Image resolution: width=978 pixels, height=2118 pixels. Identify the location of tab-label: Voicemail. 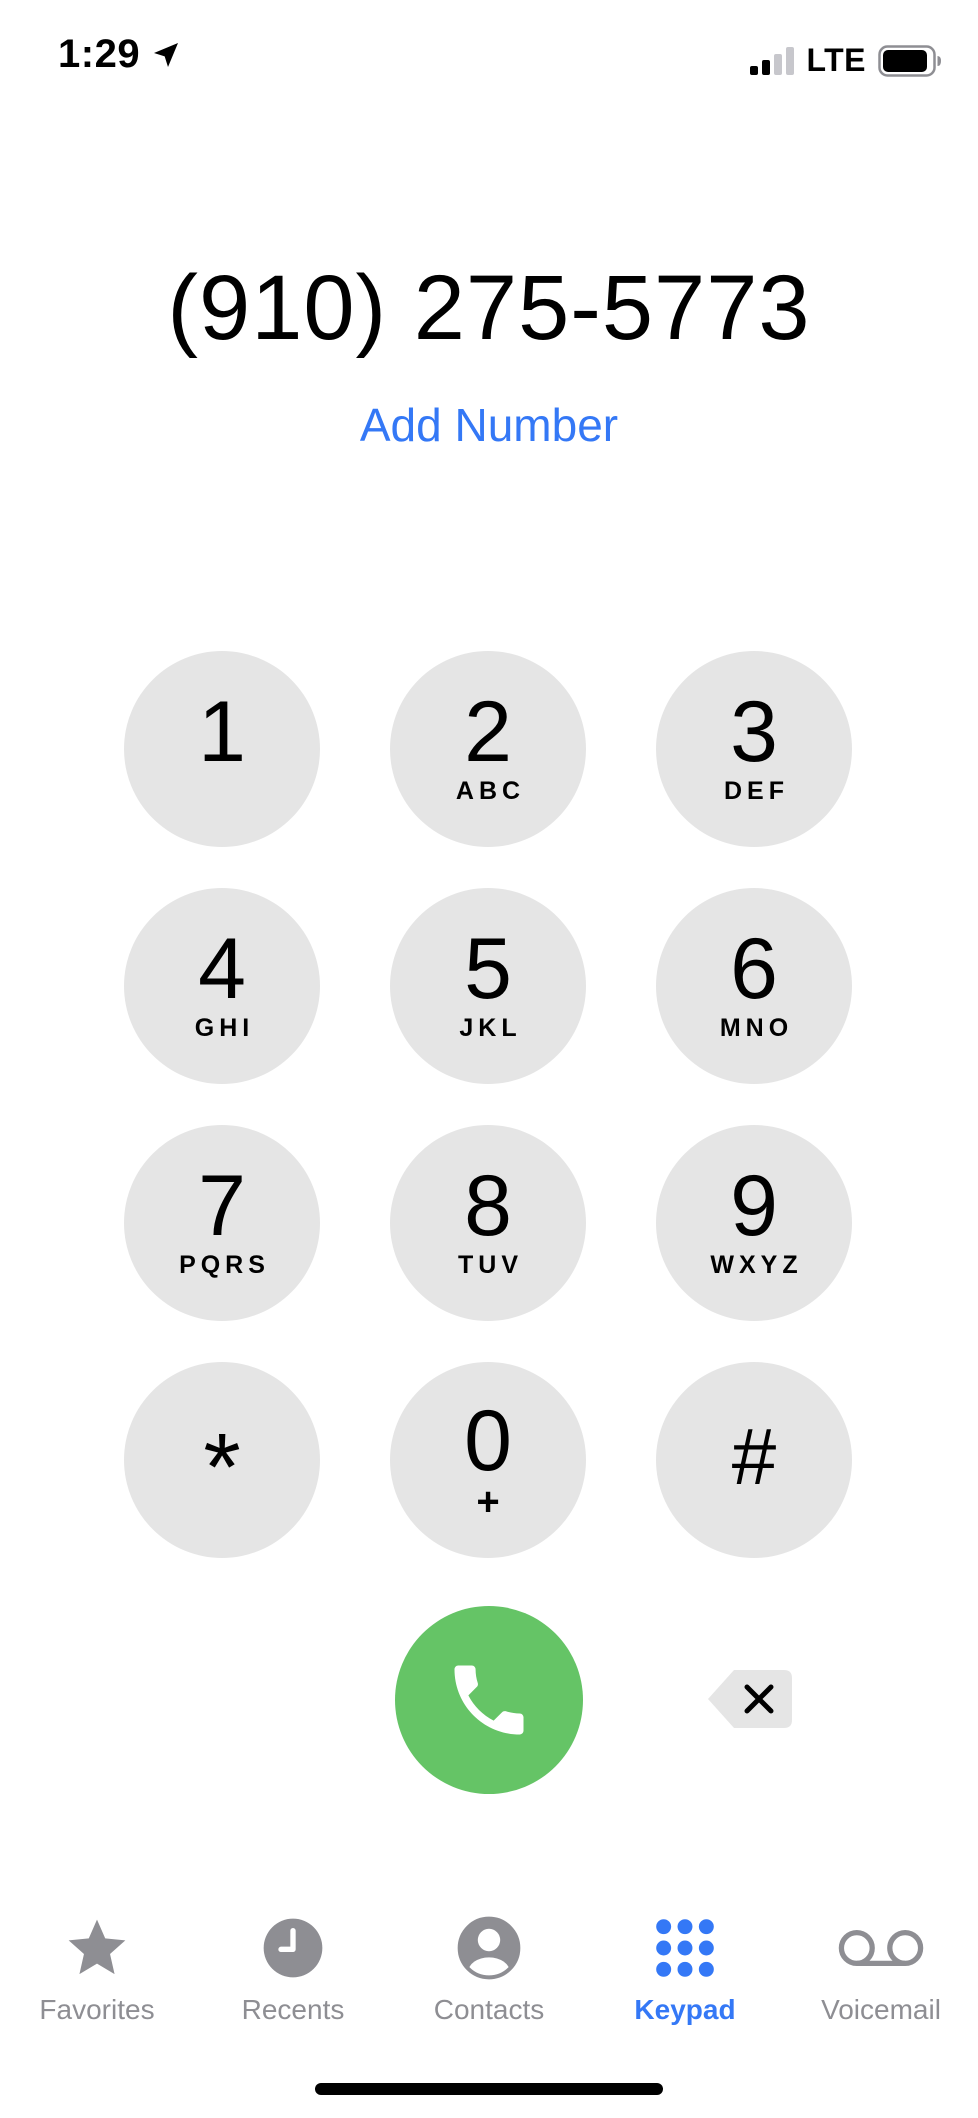
(881, 2009).